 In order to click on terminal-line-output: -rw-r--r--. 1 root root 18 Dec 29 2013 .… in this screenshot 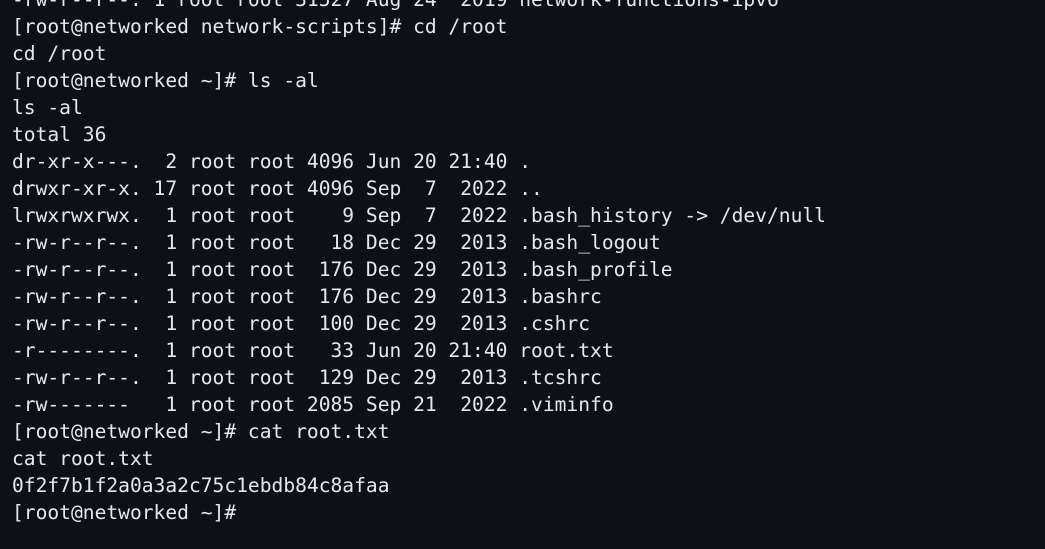, I will do `click(336, 242)`.